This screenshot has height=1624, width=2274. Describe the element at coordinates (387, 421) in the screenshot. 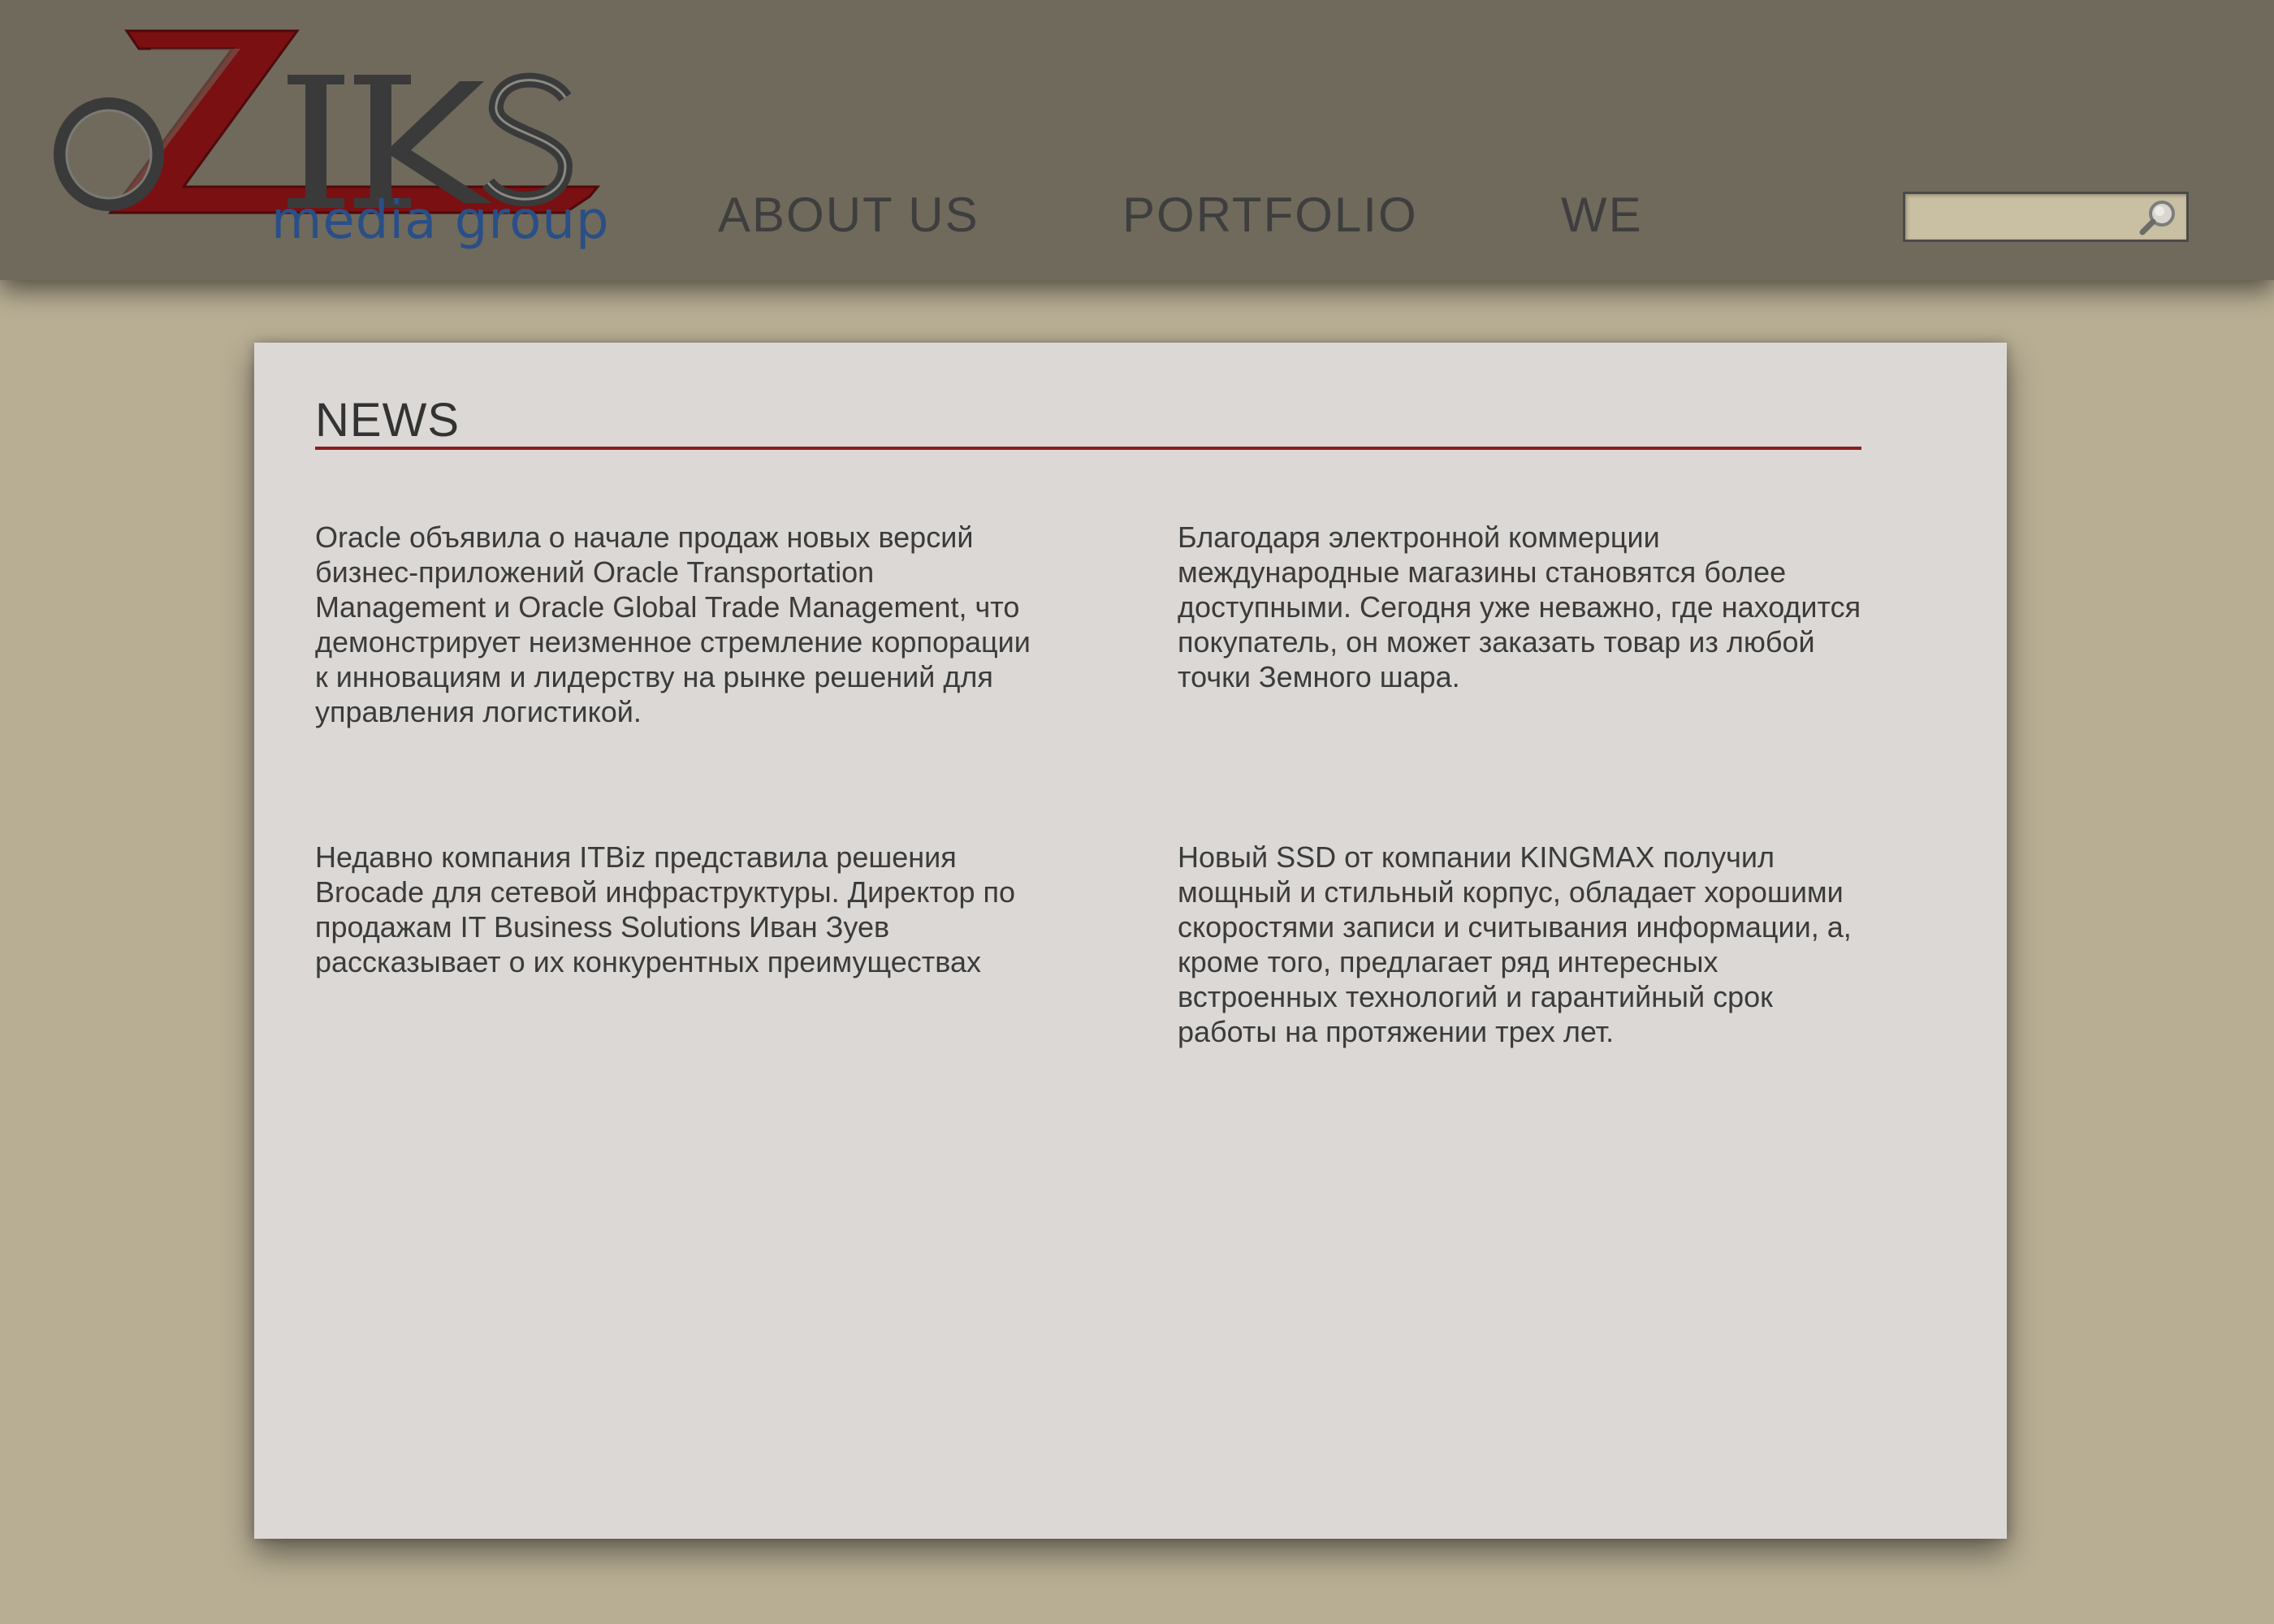

I see `news-title: NEWS` at that location.